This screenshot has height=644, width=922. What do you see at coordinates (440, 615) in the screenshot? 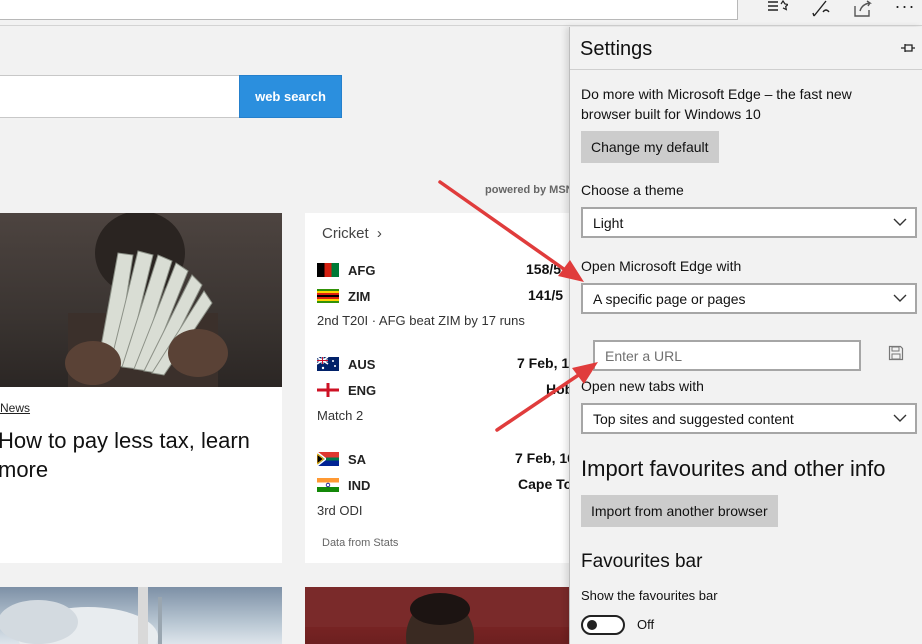
I see `speaker-photo` at bounding box center [440, 615].